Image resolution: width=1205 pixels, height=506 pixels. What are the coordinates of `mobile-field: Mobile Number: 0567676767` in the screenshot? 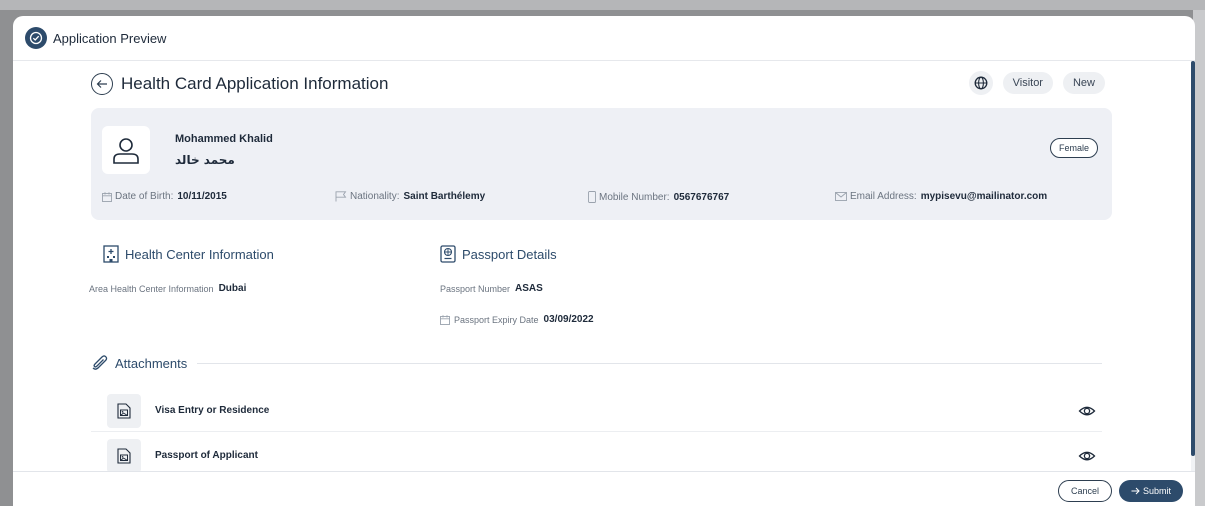 It's located at (658, 197).